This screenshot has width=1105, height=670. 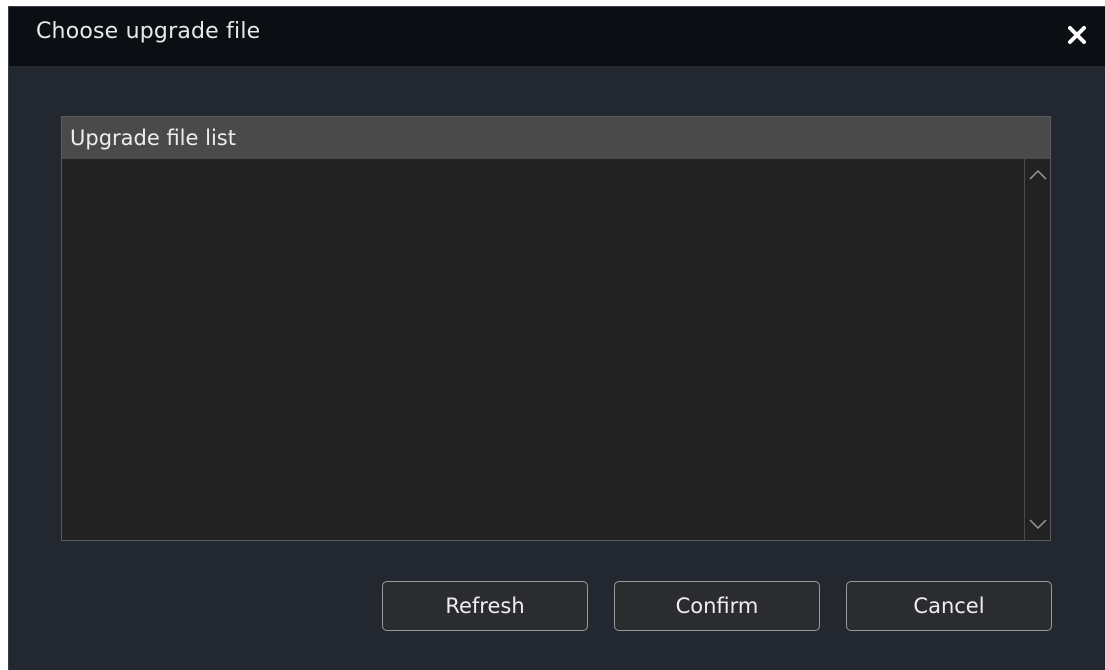 I want to click on list-header: Upgrade file list, so click(x=556, y=138).